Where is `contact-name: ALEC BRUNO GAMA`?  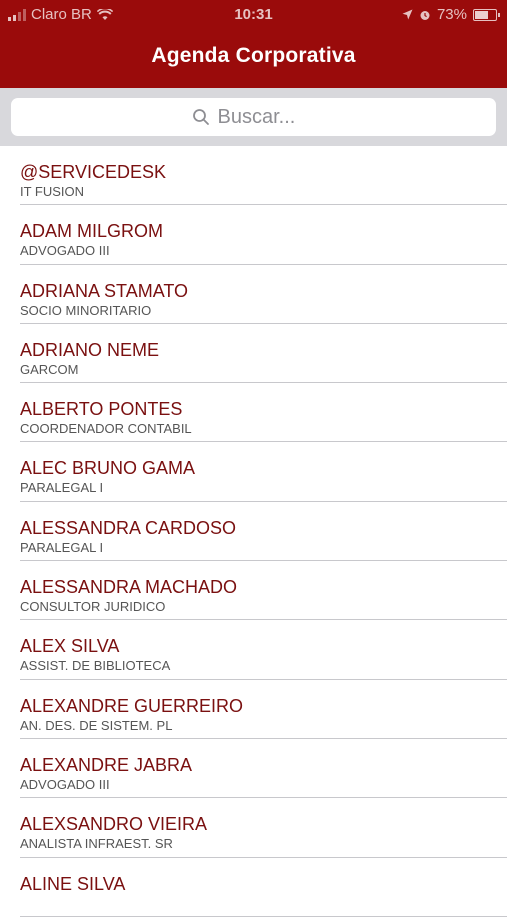
contact-name: ALEC BRUNO GAMA is located at coordinates (108, 468).